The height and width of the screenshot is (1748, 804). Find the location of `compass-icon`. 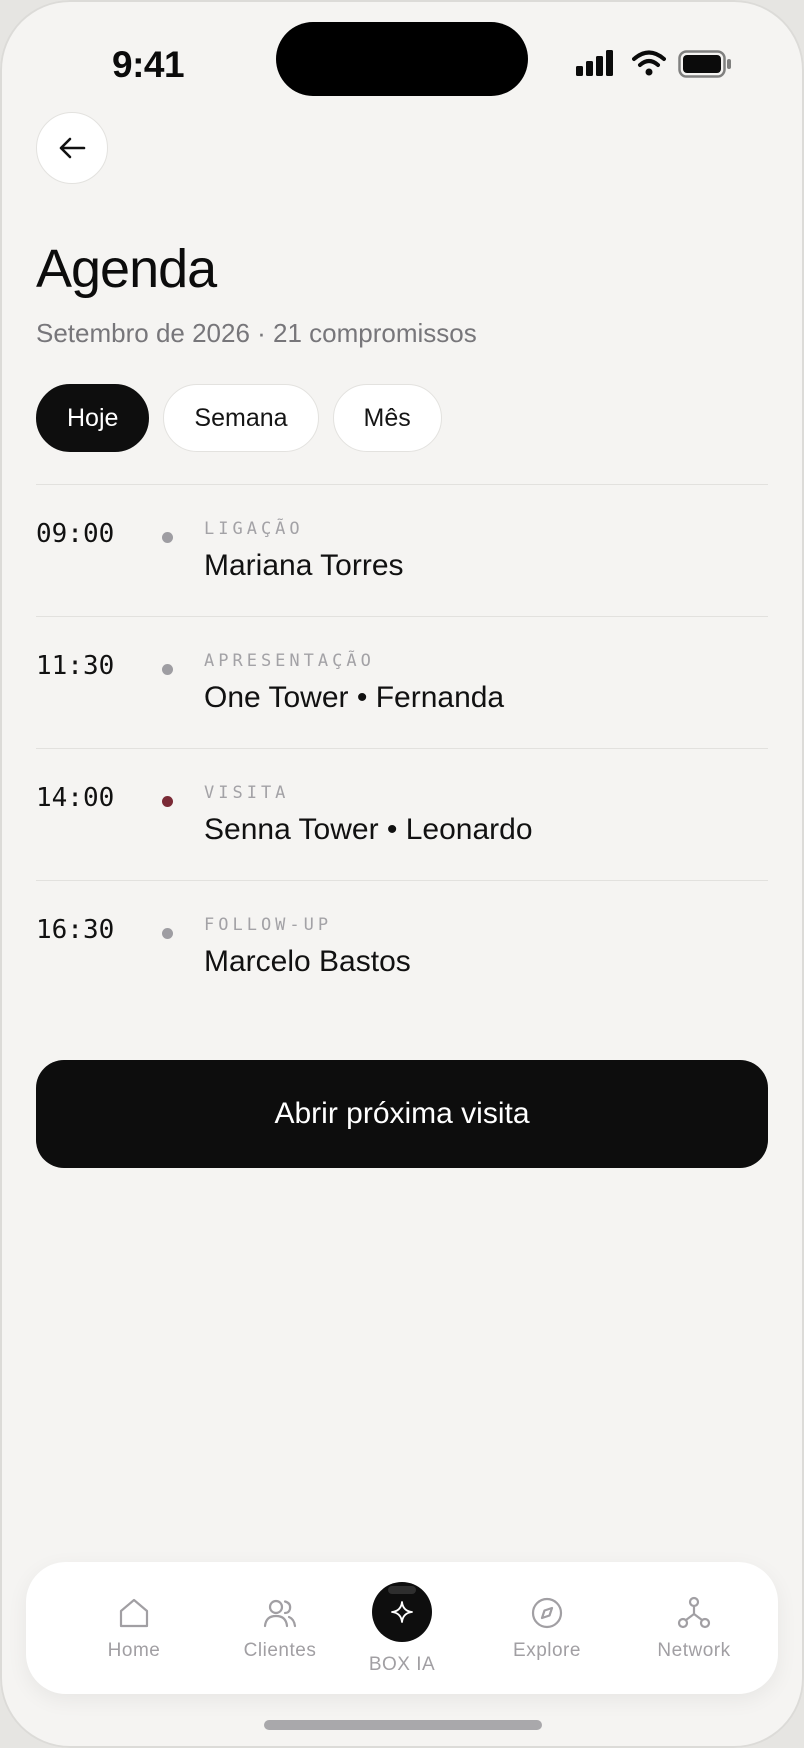

compass-icon is located at coordinates (547, 1613).